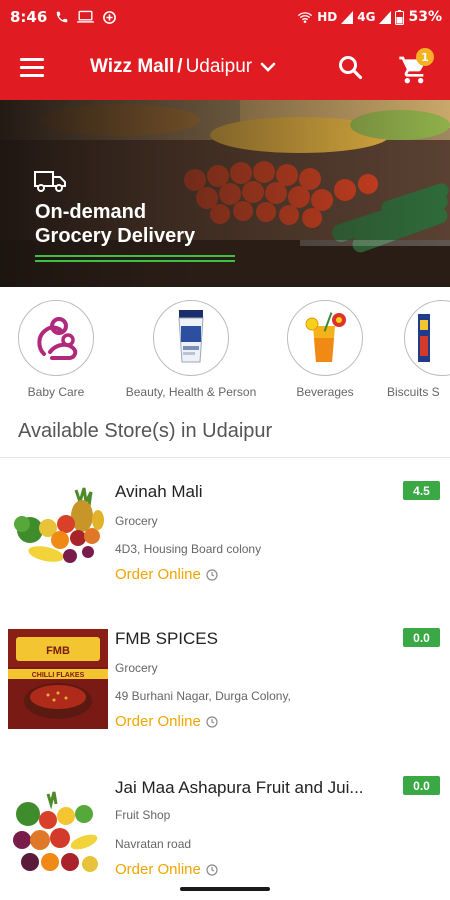 Image resolution: width=450 pixels, height=900 pixels. Describe the element at coordinates (110, 17) in the screenshot. I see `data-saver-icon` at that location.